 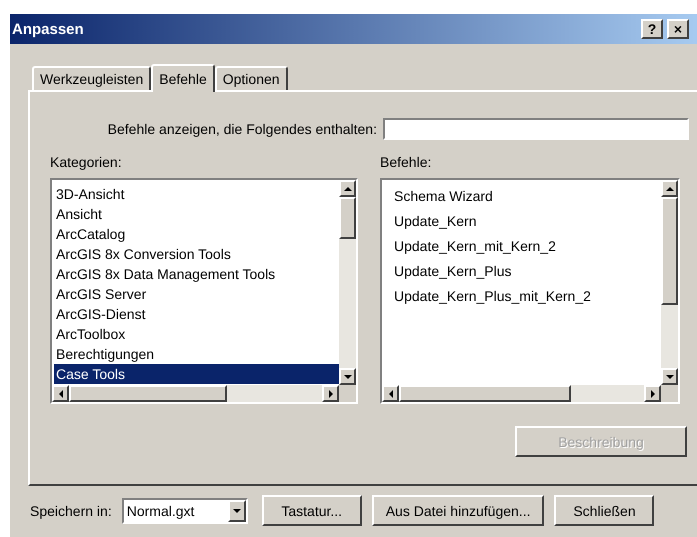 I want to click on dialog-button: Schließen, so click(x=604, y=510).